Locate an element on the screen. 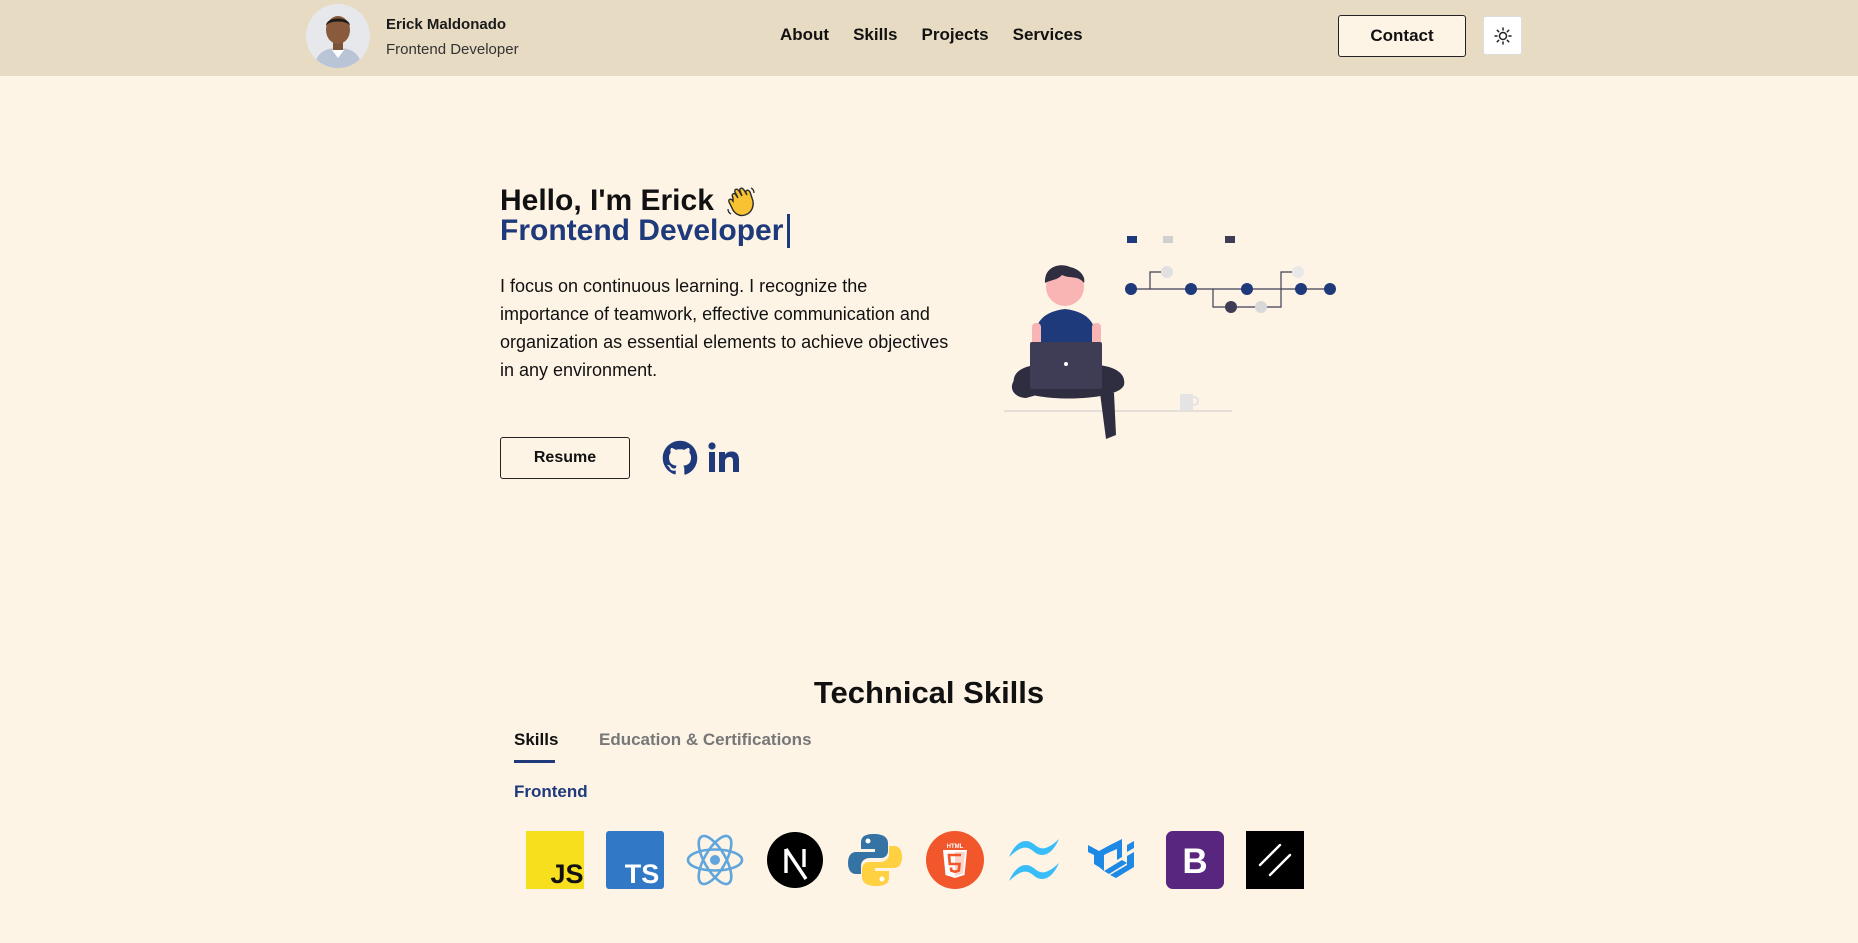  html5-icon: HTML is located at coordinates (955, 860).